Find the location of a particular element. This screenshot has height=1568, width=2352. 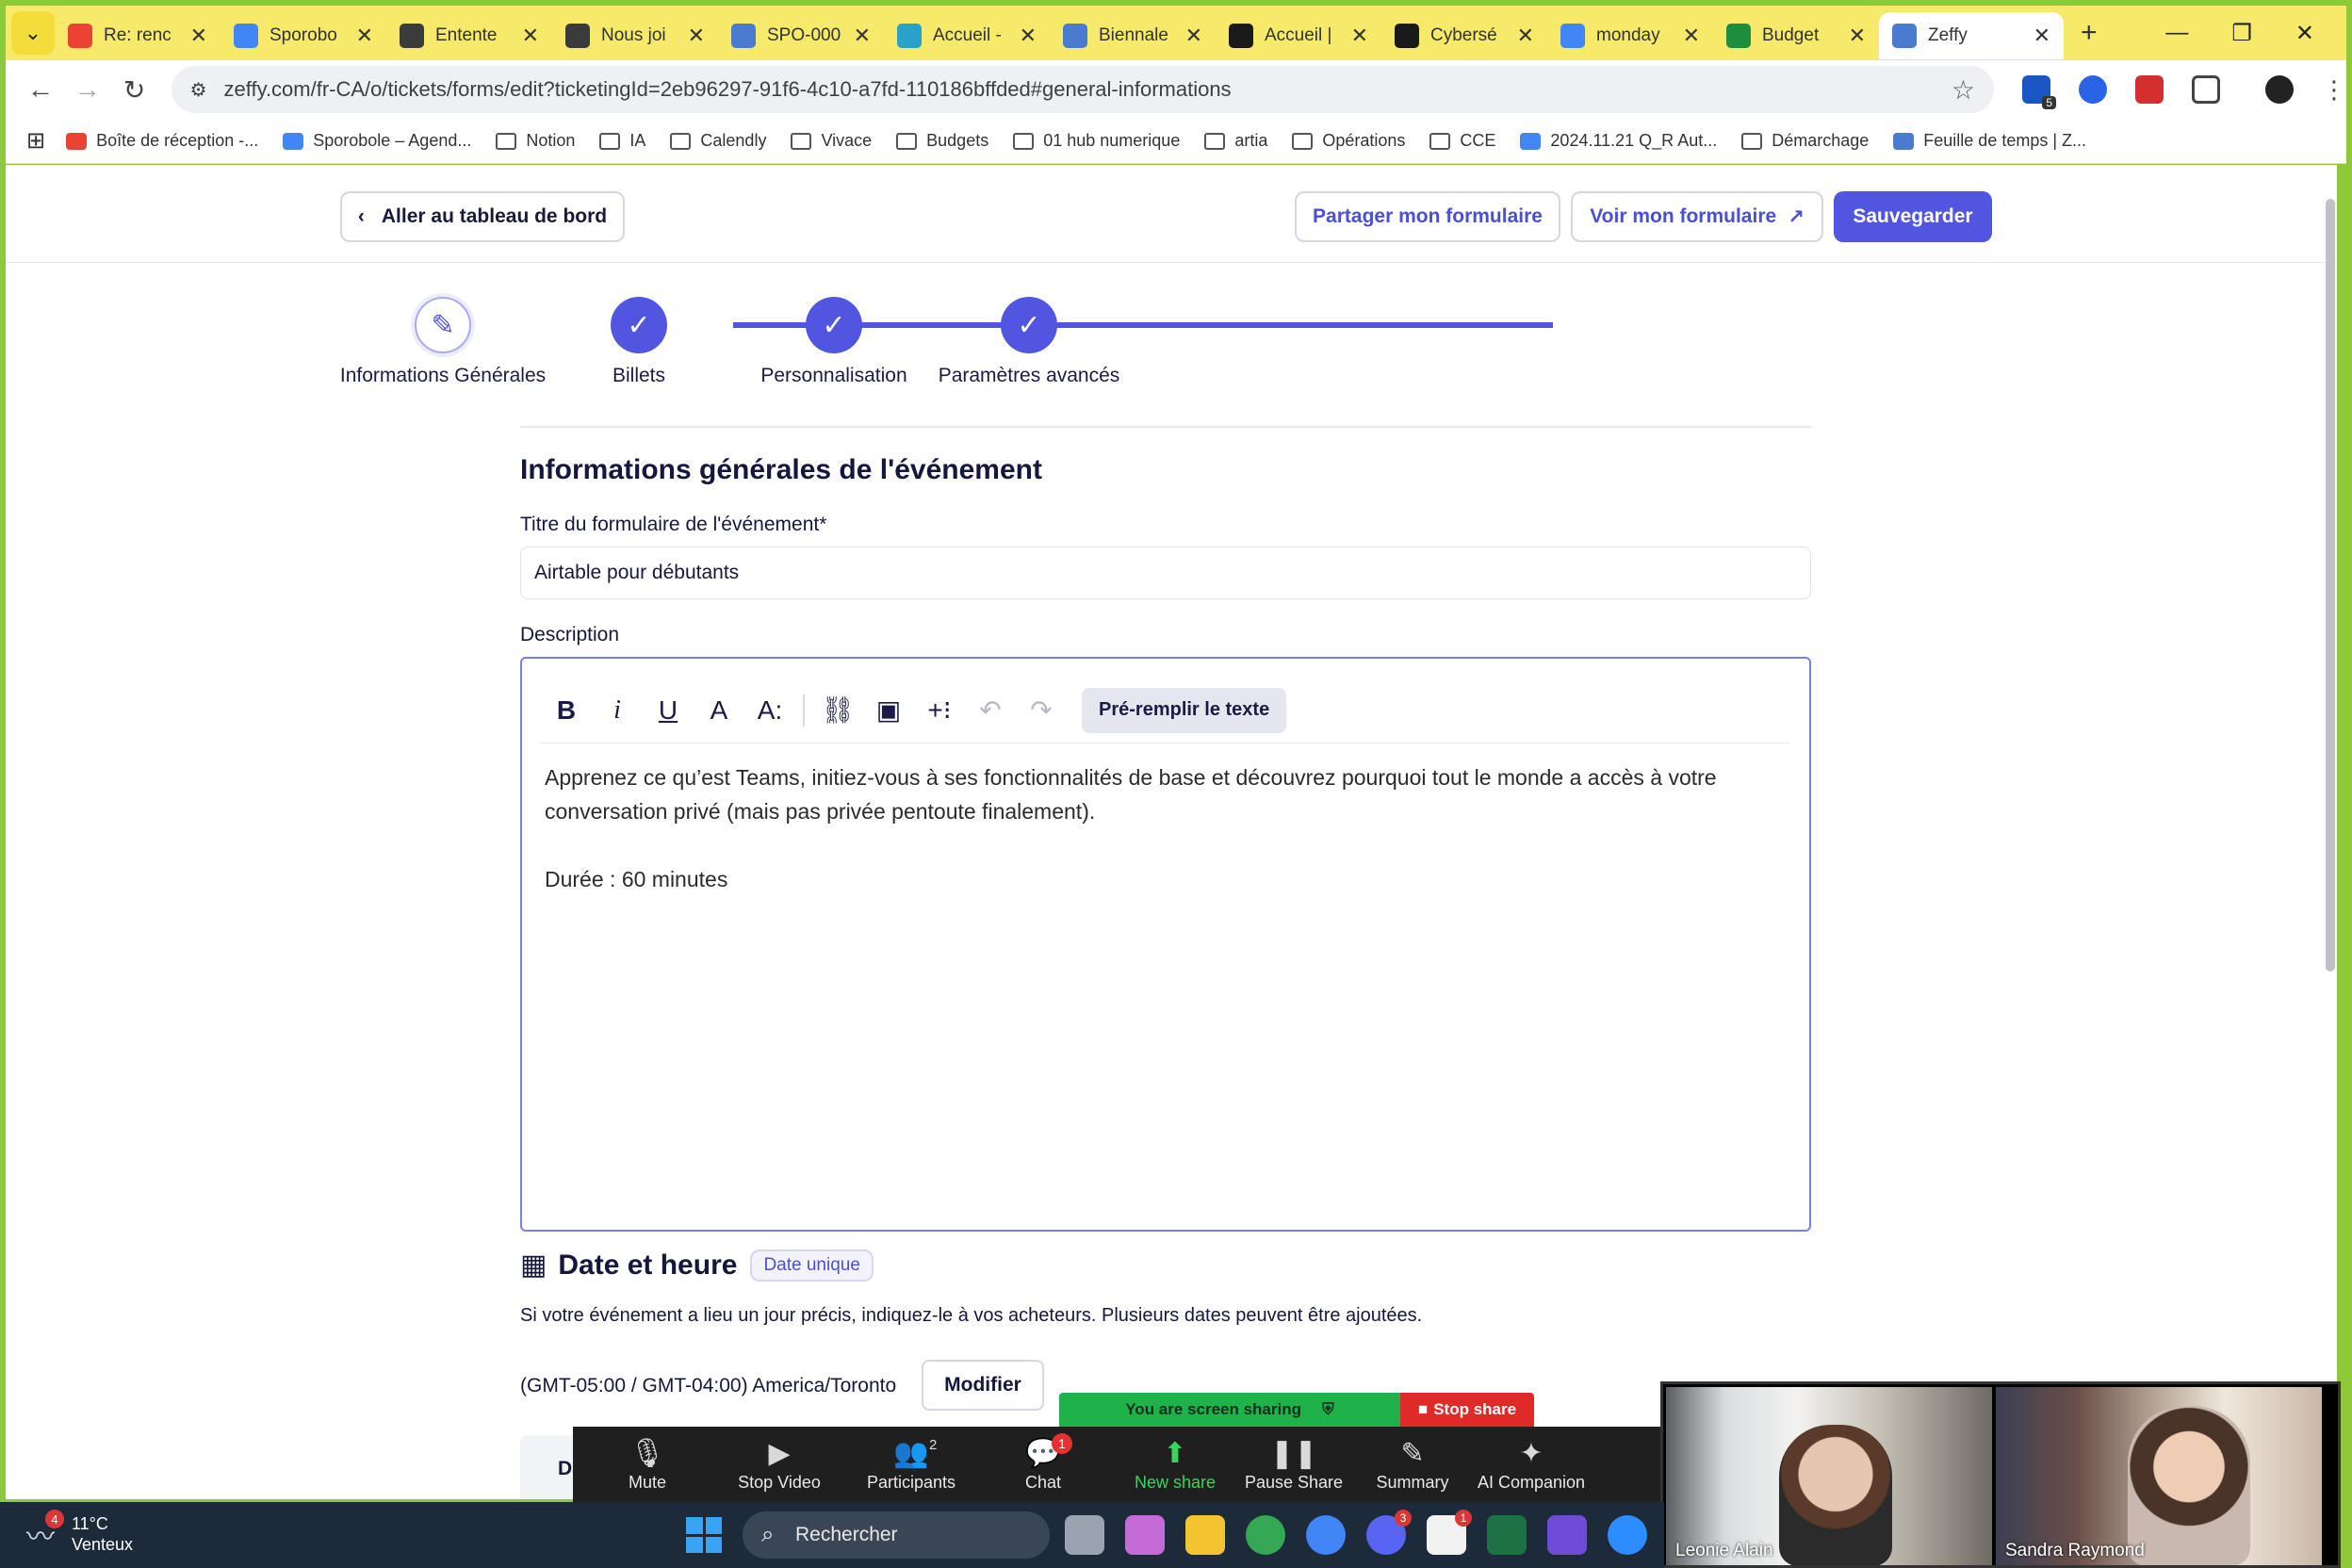

step-4-label: Paramètres avancés is located at coordinates (1029, 376).